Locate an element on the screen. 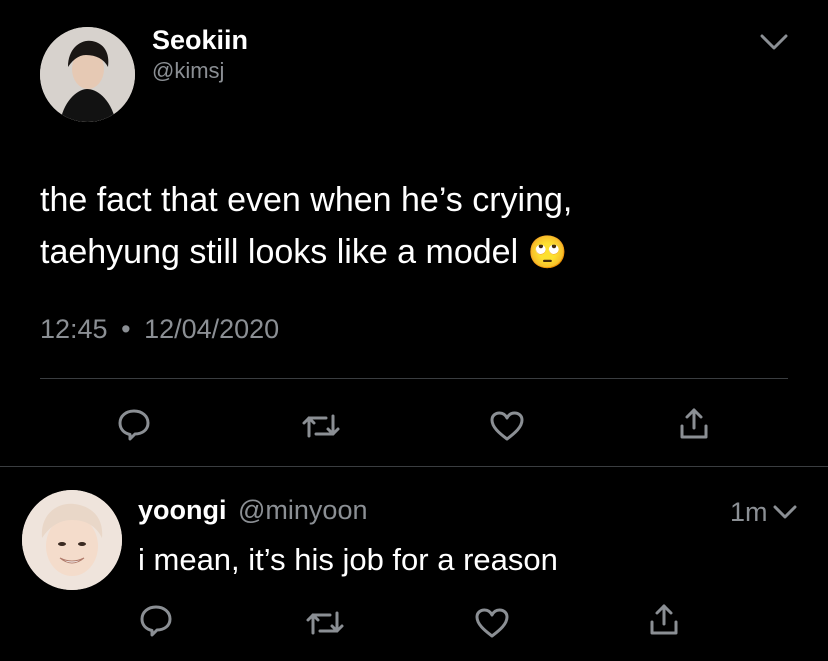 The image size is (828, 661). like-icon is located at coordinates (507, 426).